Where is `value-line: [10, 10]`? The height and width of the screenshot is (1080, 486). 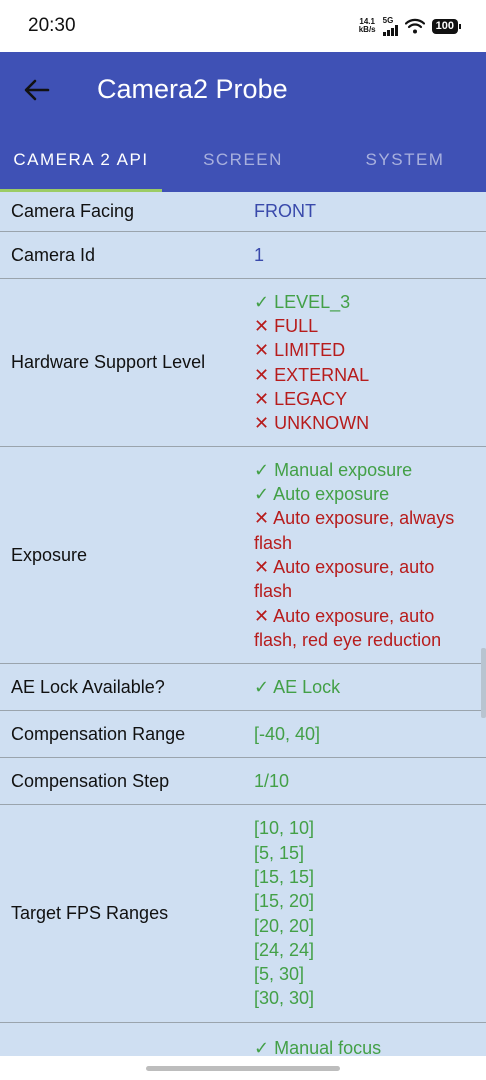 value-line: [10, 10] is located at coordinates (284, 828).